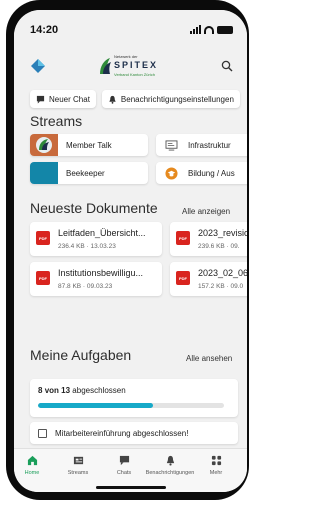 This screenshot has height=507, width=320. Describe the element at coordinates (32, 460) in the screenshot. I see `home-icon` at that location.